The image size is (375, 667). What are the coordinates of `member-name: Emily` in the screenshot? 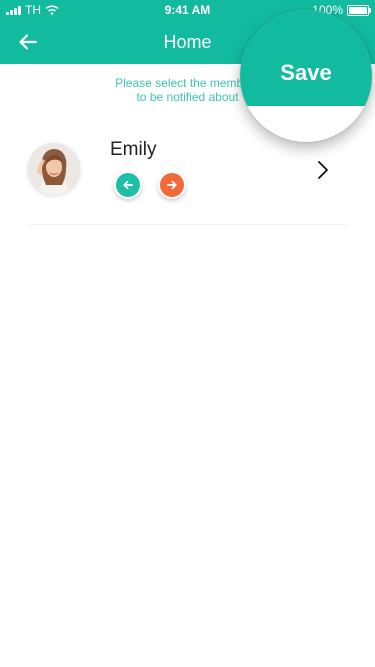 It's located at (133, 149).